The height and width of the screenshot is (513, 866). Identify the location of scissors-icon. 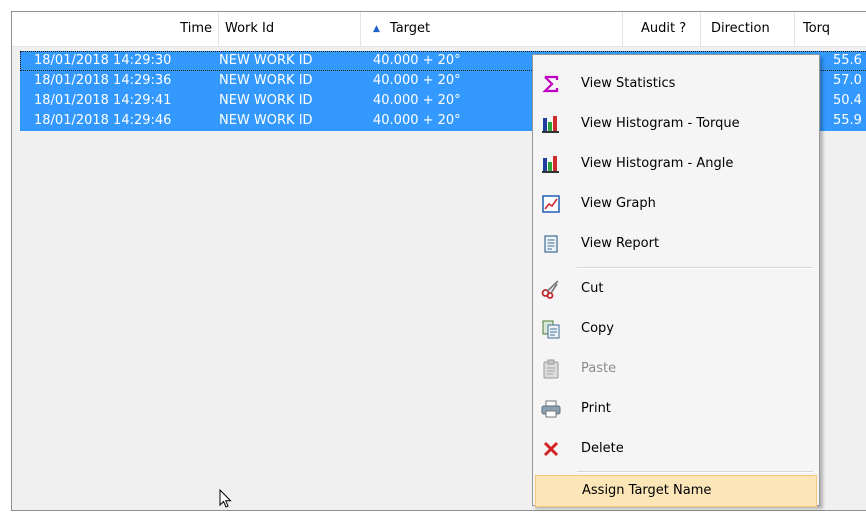
(551, 289).